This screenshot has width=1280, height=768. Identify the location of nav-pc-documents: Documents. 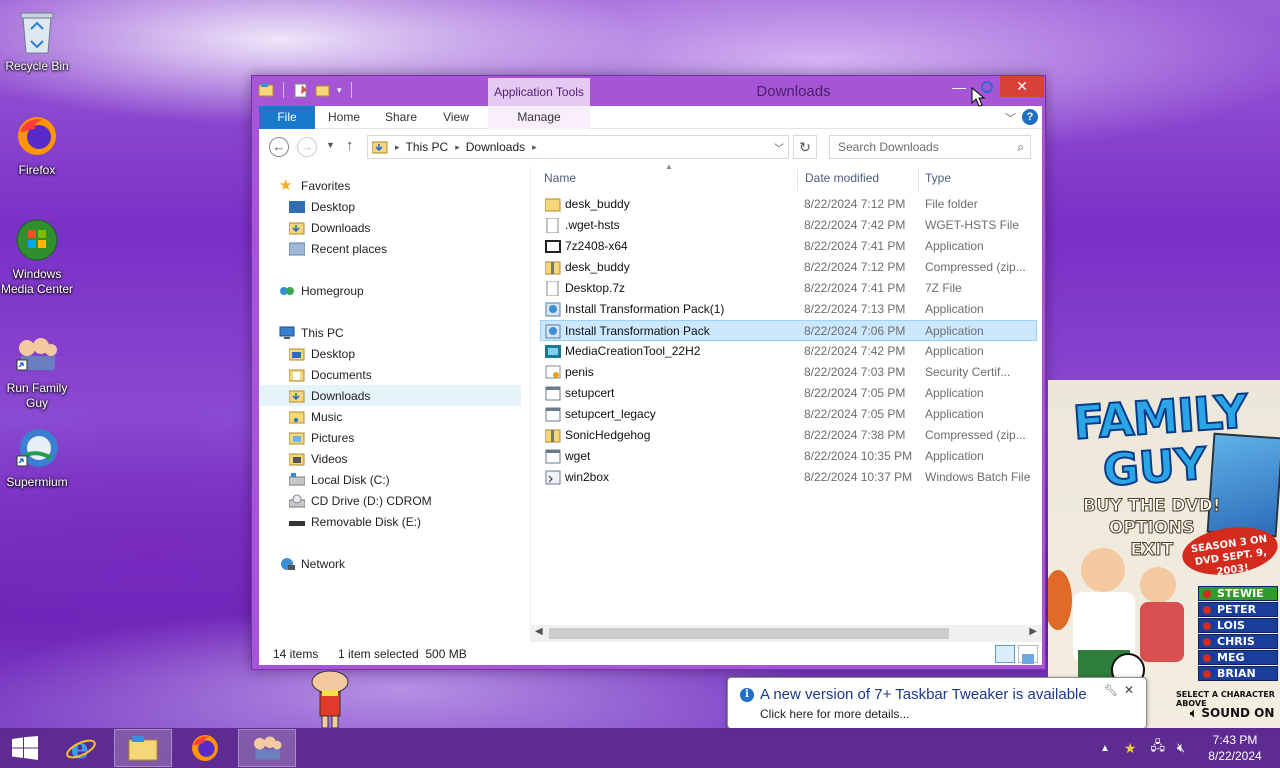
(330, 374).